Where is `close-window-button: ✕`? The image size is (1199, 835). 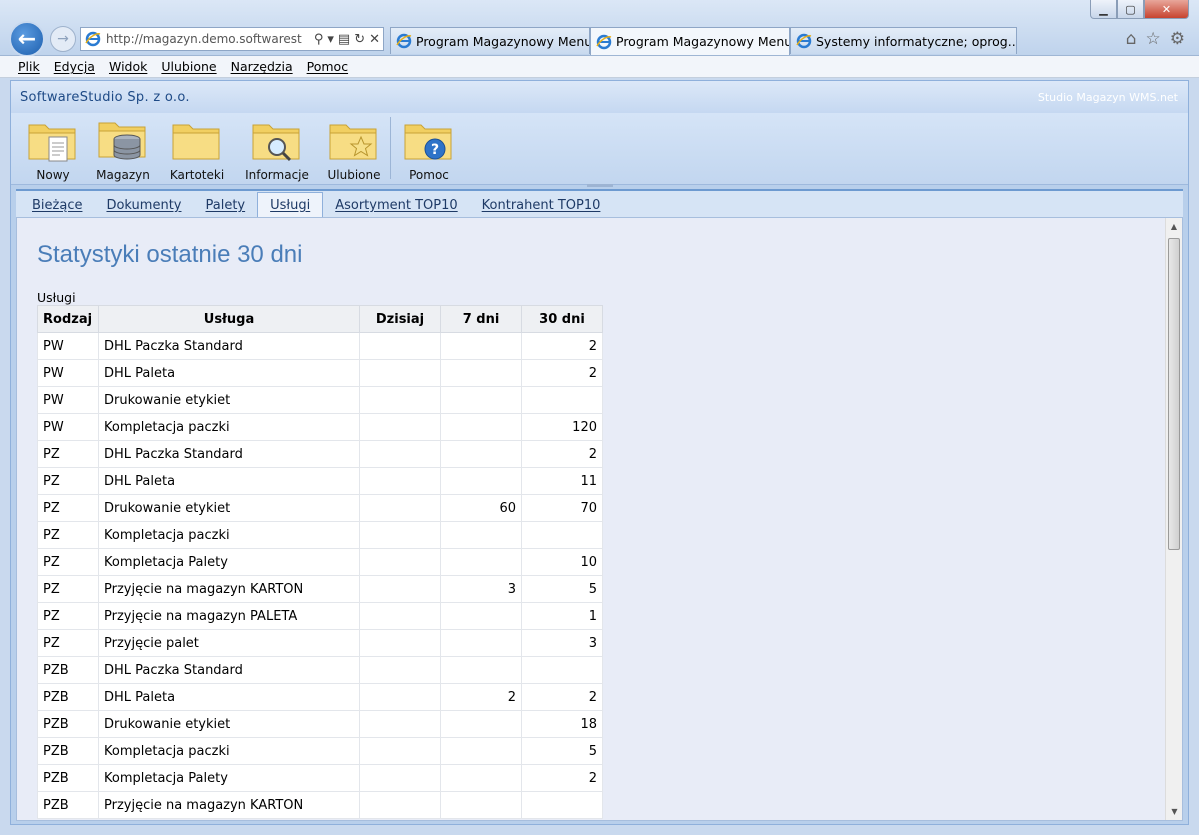 close-window-button: ✕ is located at coordinates (1166, 9).